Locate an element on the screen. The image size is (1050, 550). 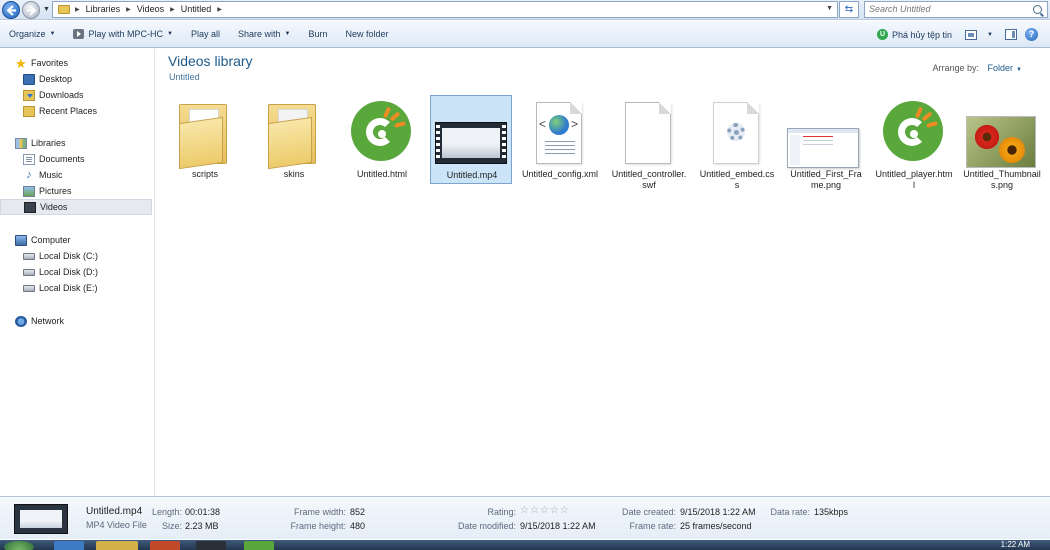
breadcrumb-libraries: Libraries is located at coordinates (103, 9).